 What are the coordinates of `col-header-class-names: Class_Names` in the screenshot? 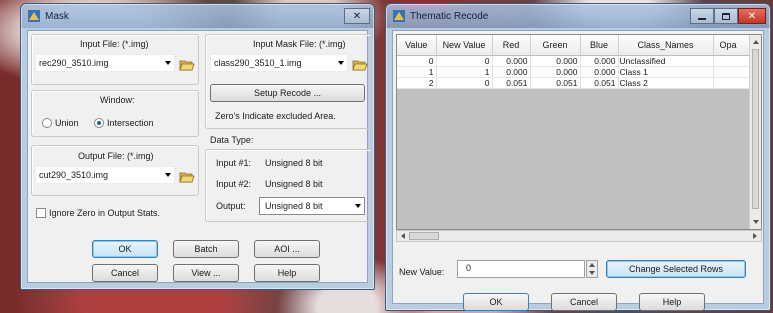 It's located at (666, 45).